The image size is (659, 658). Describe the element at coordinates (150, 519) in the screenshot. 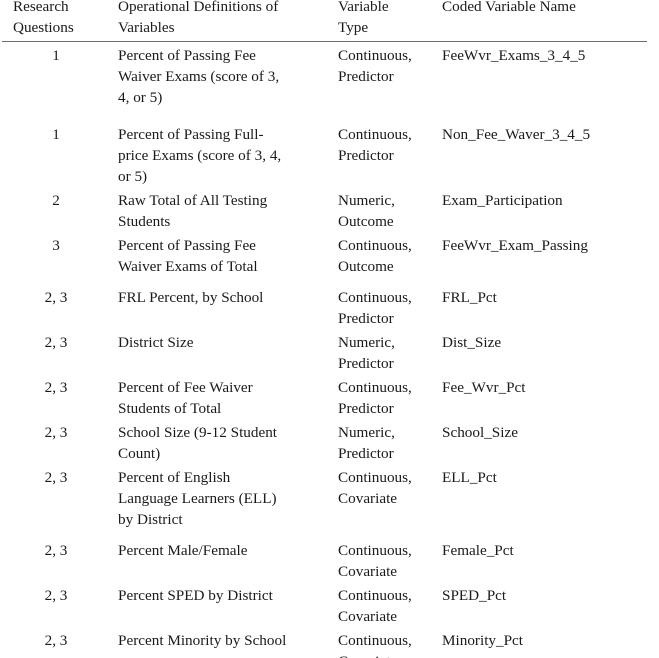

I see `definition-line: by District` at that location.